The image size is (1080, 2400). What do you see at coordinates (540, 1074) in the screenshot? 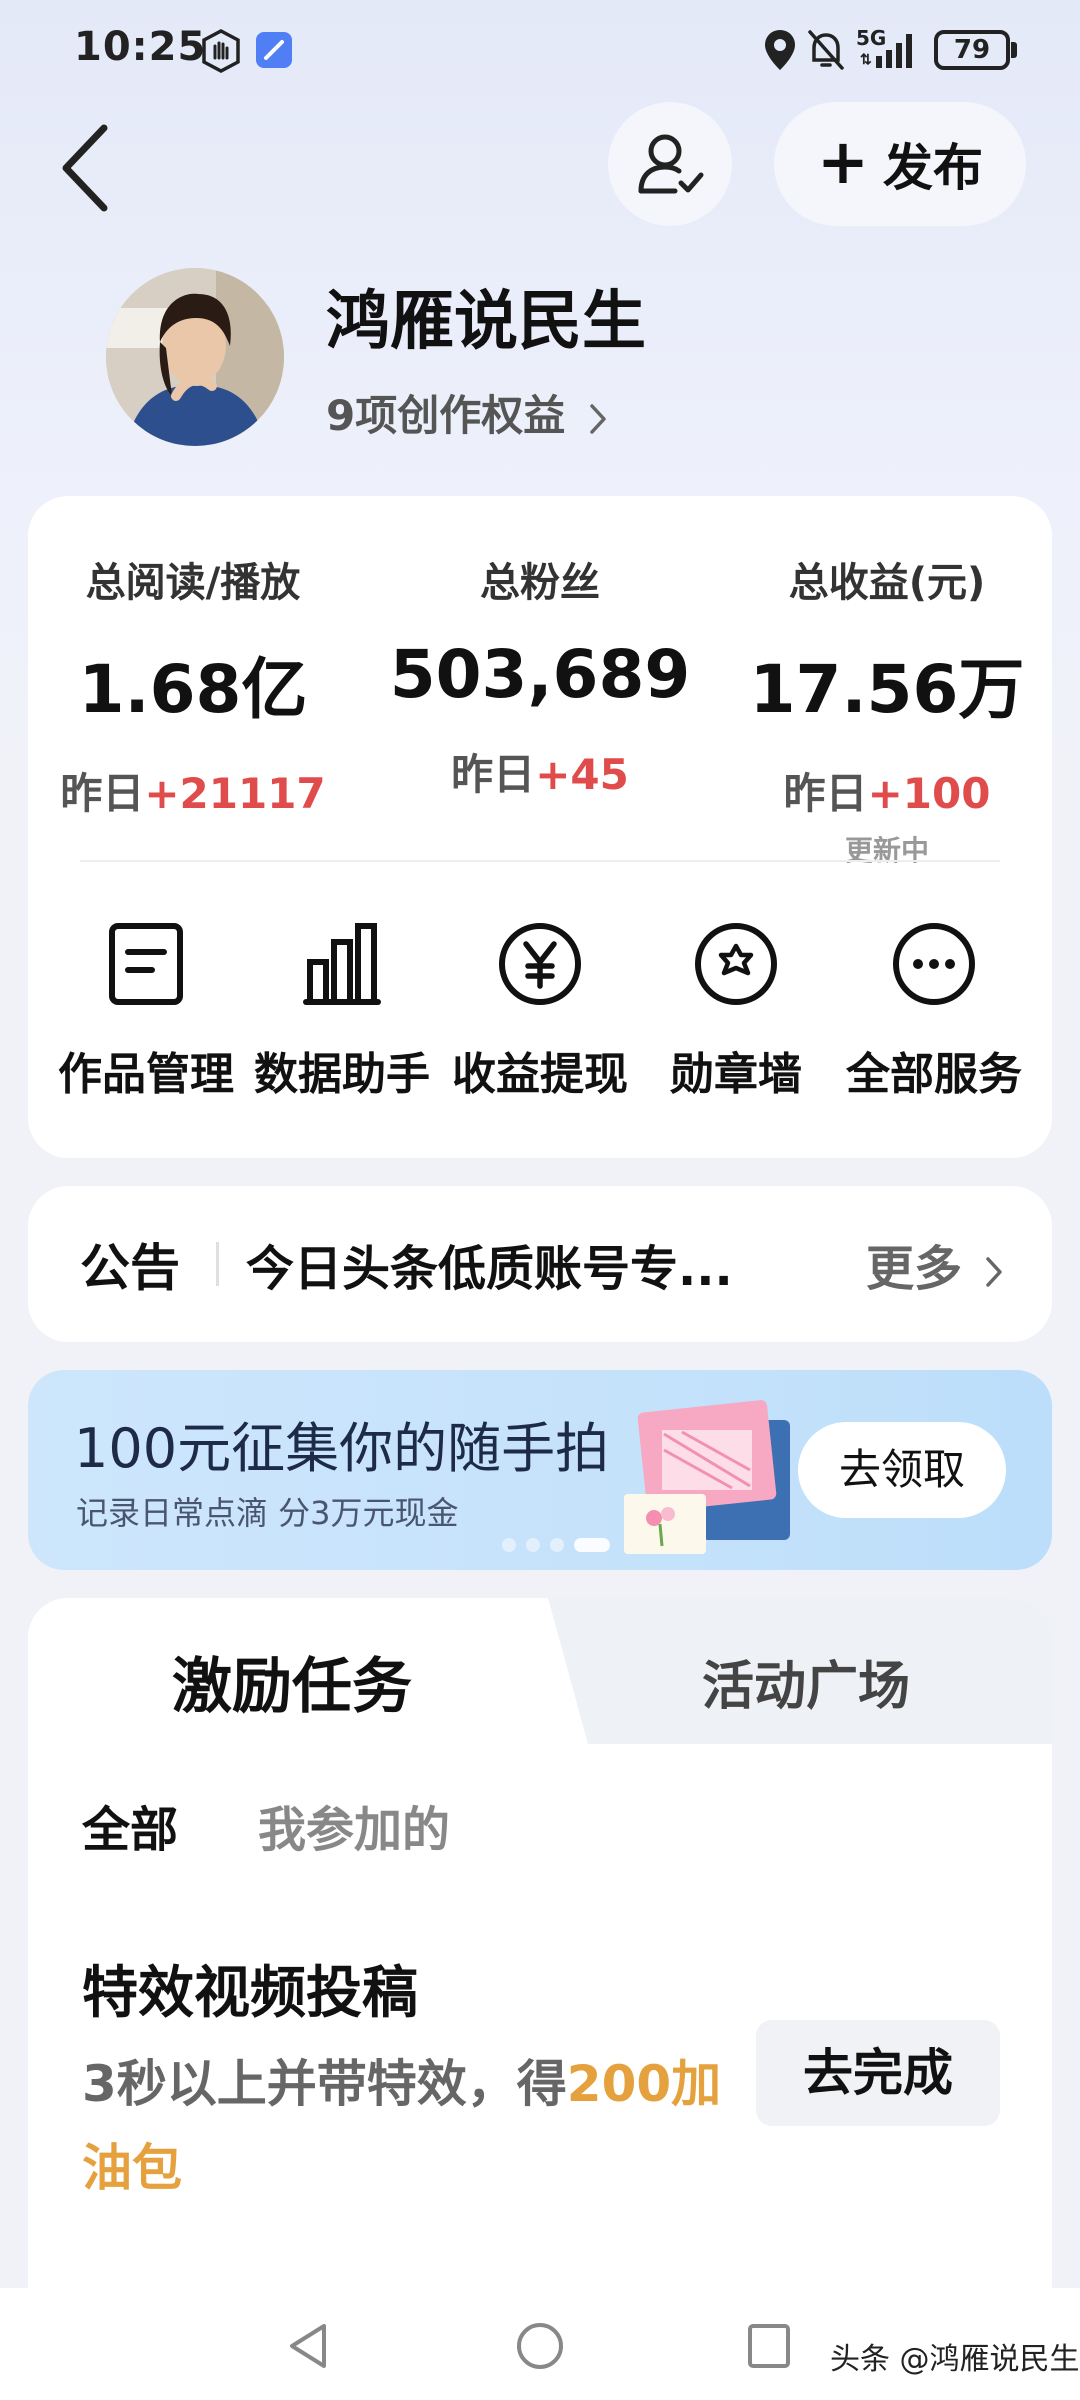
I see `service-label: 收益提现` at bounding box center [540, 1074].